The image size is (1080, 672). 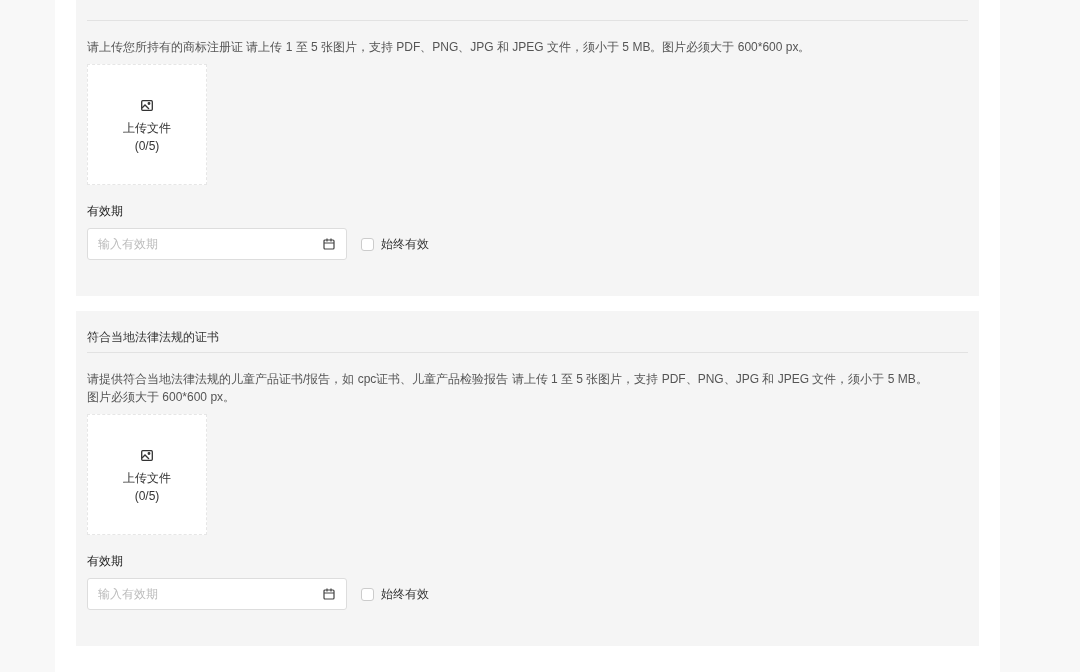 I want to click on section-description: 请上传您所持有的商标注册证 请上传 1 至 5 张图片，支持 PDF、PNG、JPG 和 JPEG 文件，须小于 5 MB。图片必须大于 600*600 px。, so click(x=449, y=47).